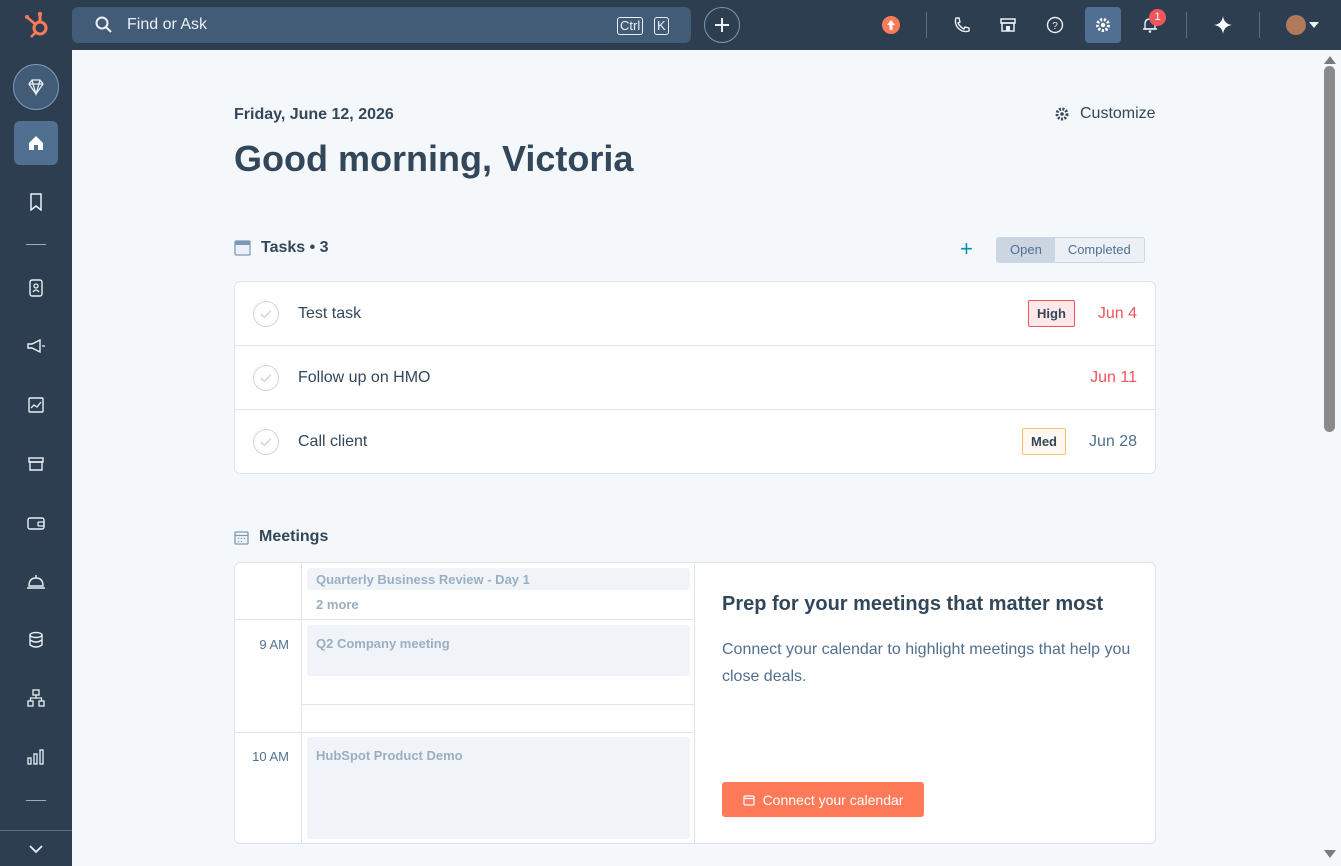  What do you see at coordinates (1330, 854) in the screenshot?
I see `scroll-down-arrow` at bounding box center [1330, 854].